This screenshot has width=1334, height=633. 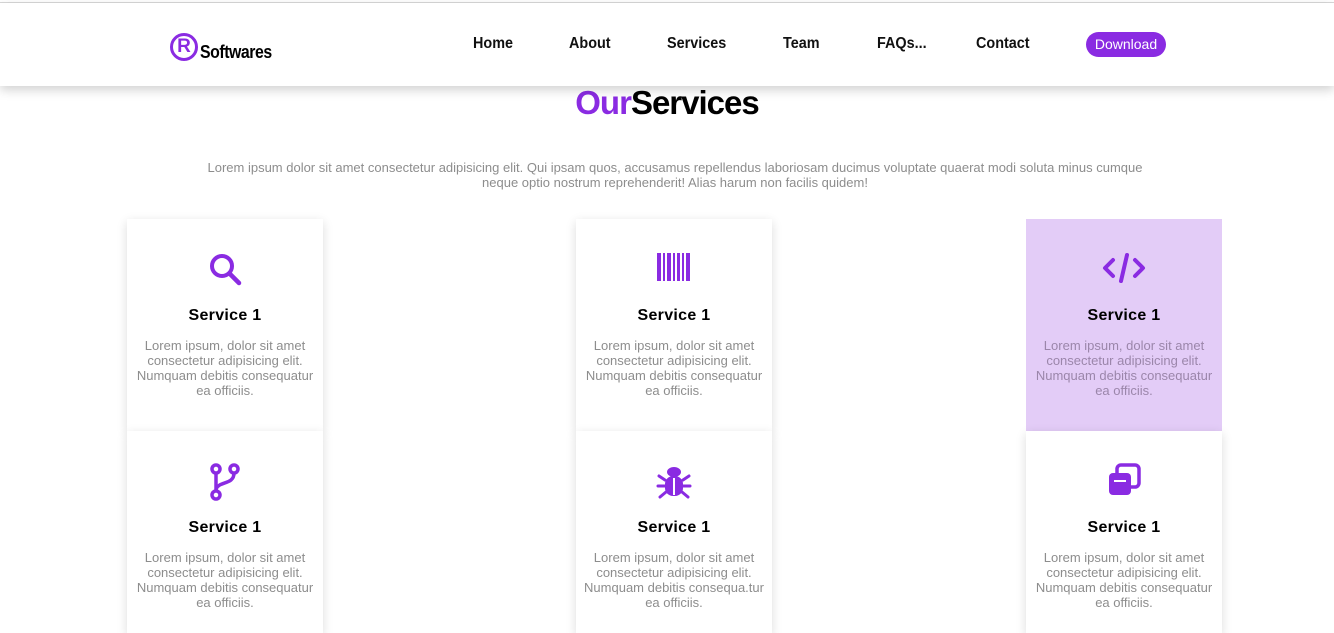 I want to click on bug-icon, so click(x=674, y=483).